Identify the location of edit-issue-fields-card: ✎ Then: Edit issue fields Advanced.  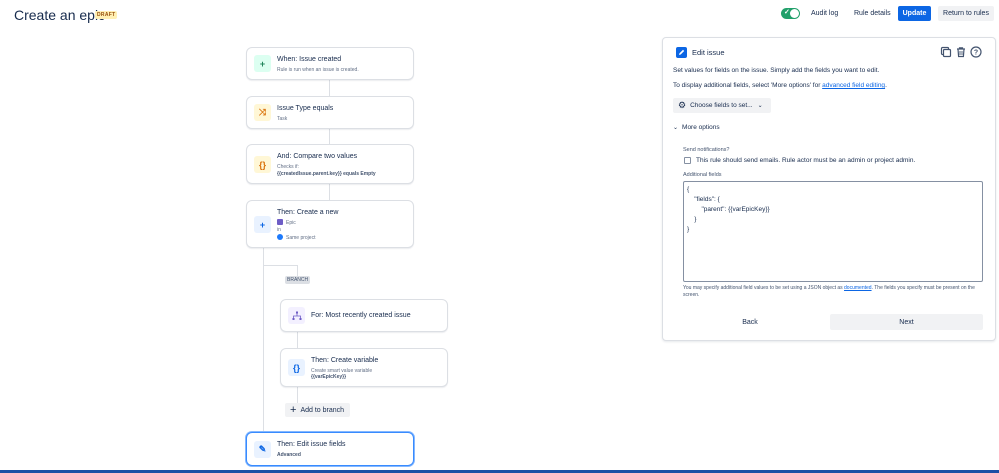
(330, 449).